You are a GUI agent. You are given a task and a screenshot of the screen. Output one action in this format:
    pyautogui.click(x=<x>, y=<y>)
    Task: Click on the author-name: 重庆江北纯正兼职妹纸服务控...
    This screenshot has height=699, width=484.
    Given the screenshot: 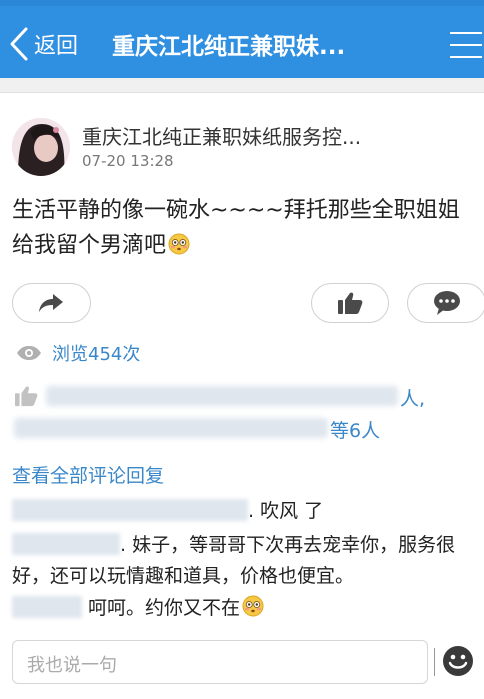 What is the action you would take?
    pyautogui.click(x=278, y=135)
    